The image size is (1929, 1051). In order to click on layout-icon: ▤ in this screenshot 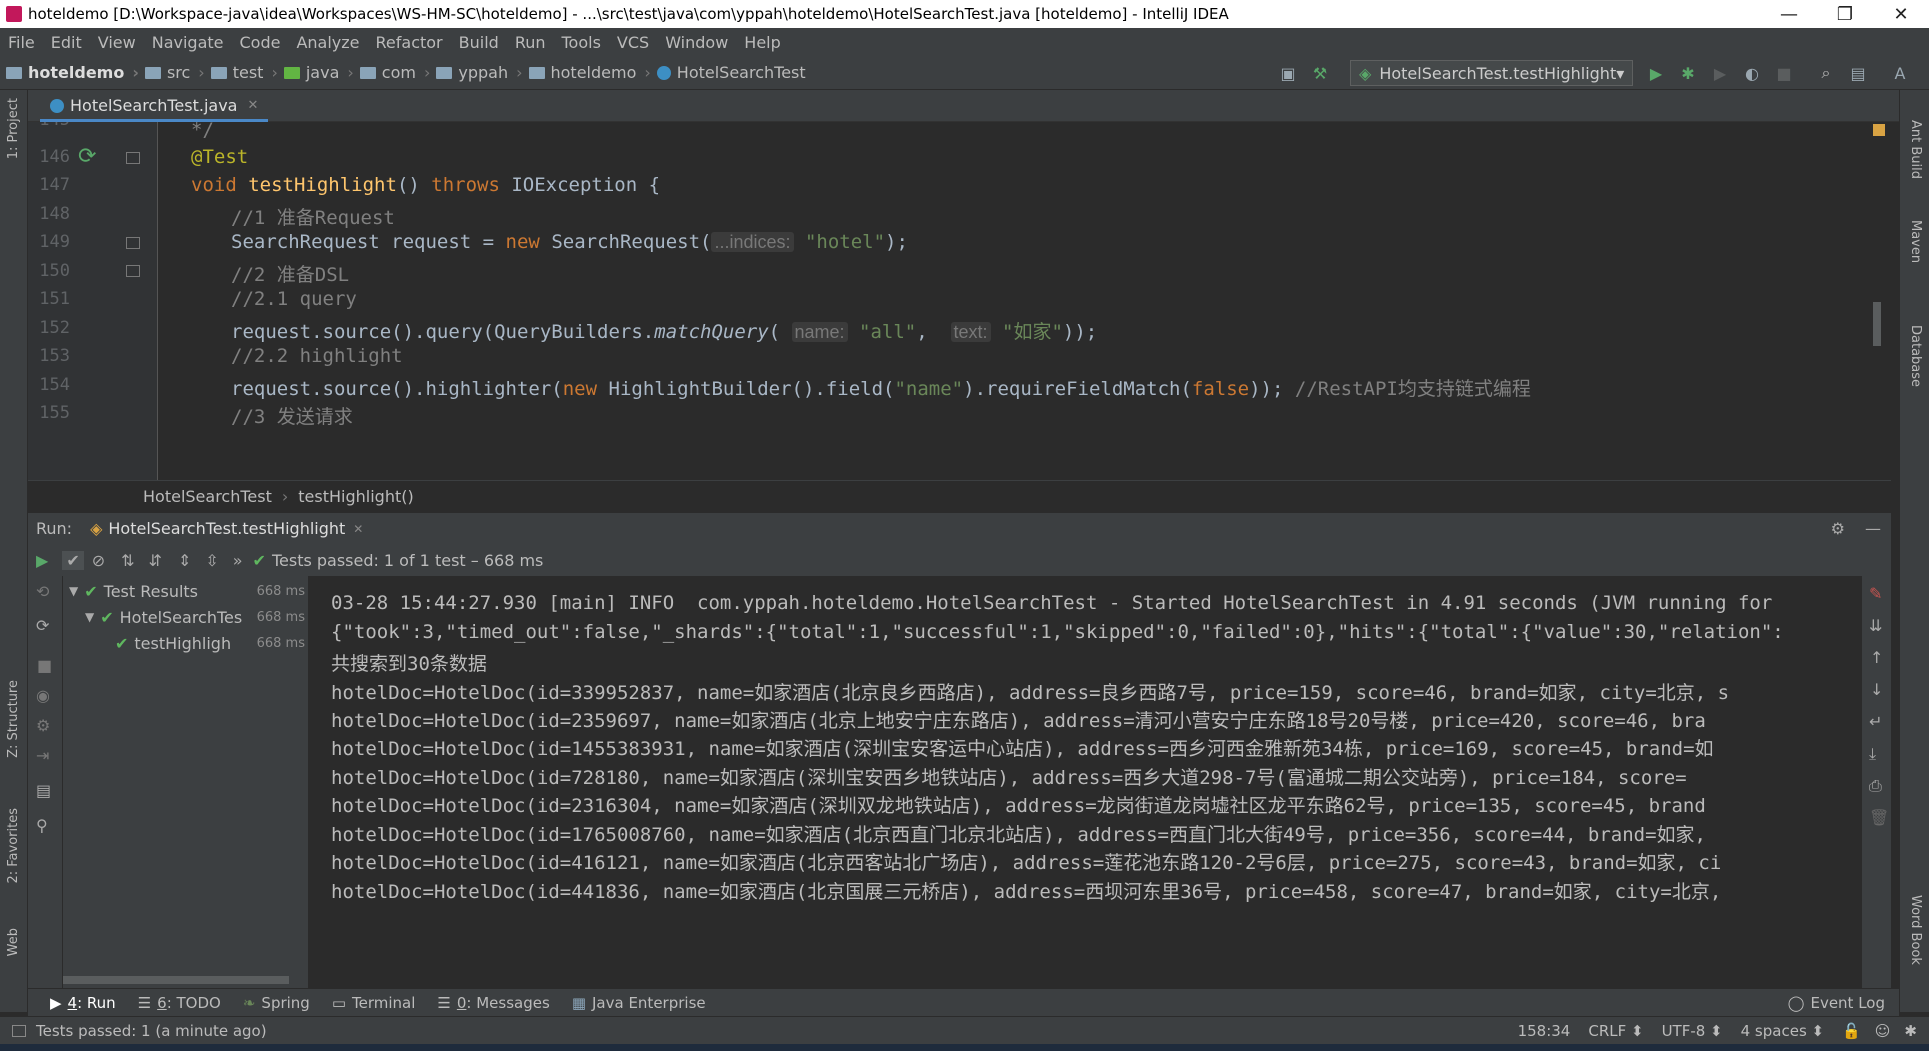, I will do `click(43, 790)`.